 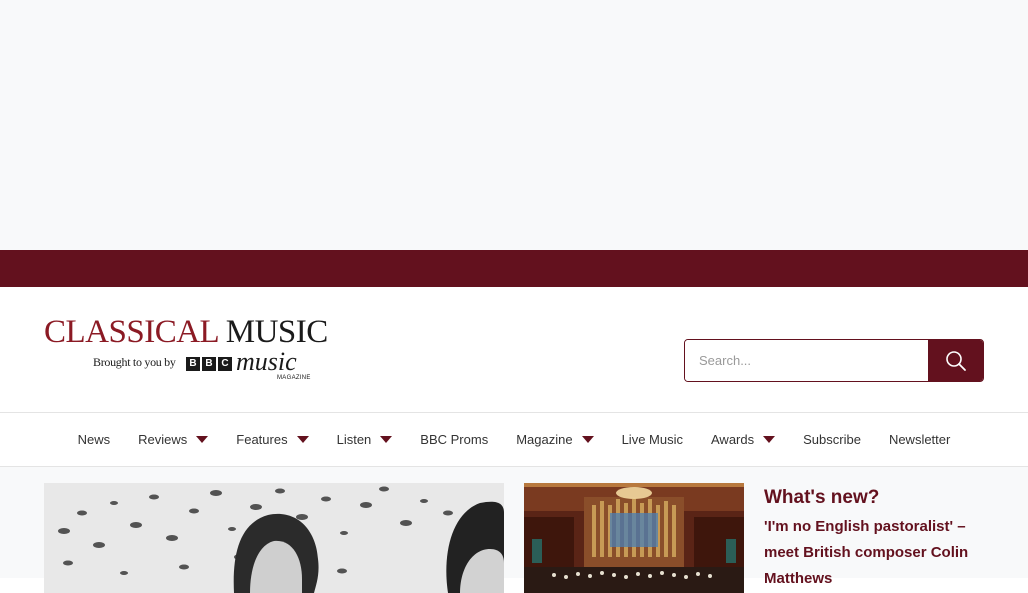 I want to click on logo-word-music: MUSIC, so click(x=277, y=332).